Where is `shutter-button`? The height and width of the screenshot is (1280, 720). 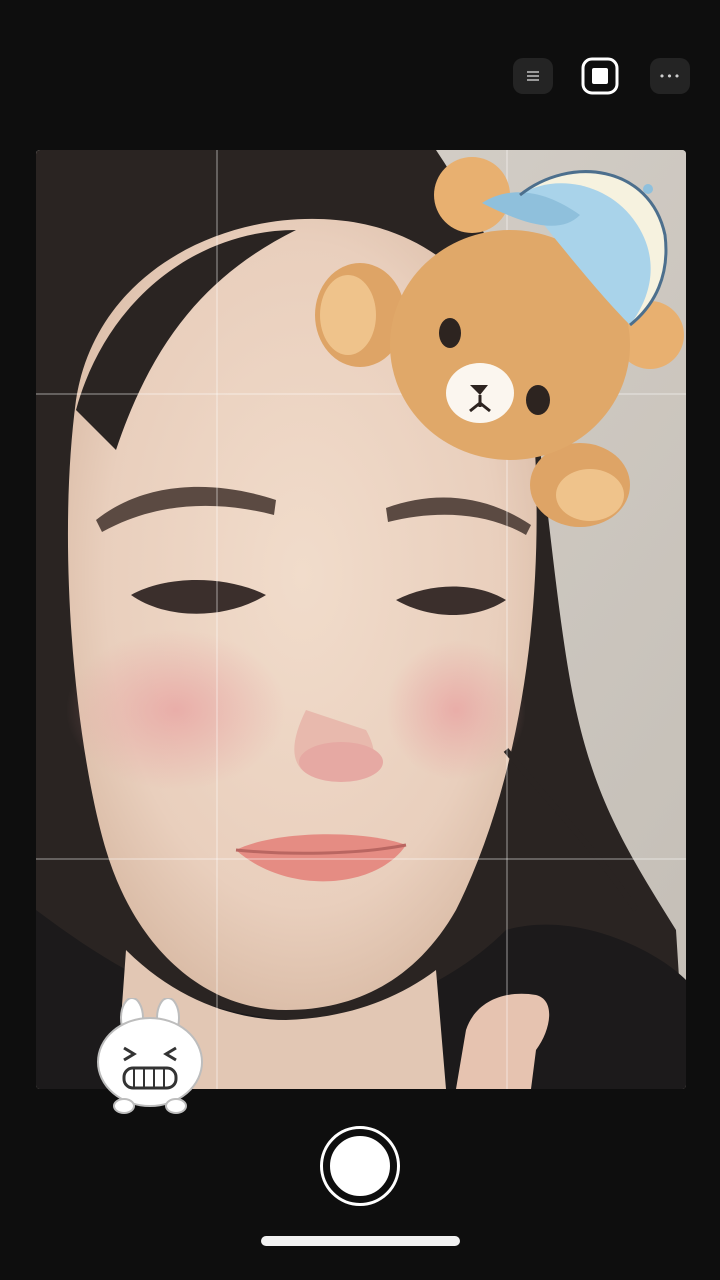
shutter-button is located at coordinates (360, 1166).